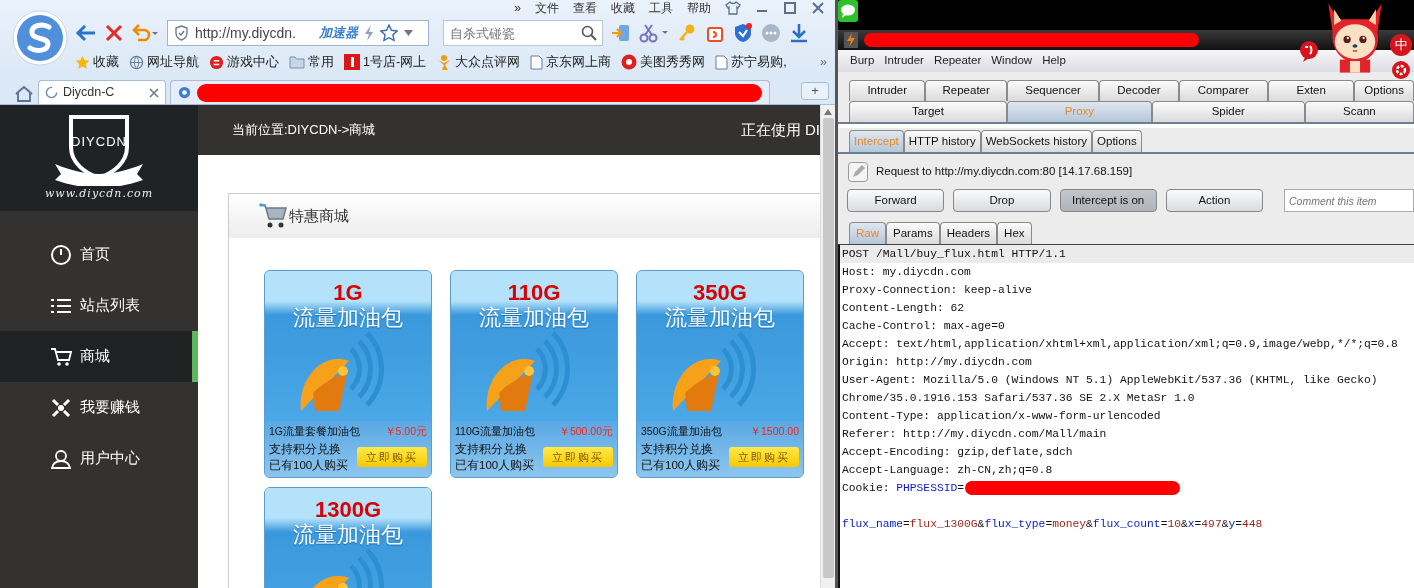 The image size is (1414, 588). Describe the element at coordinates (928, 111) in the screenshot. I see `tab: Target` at that location.